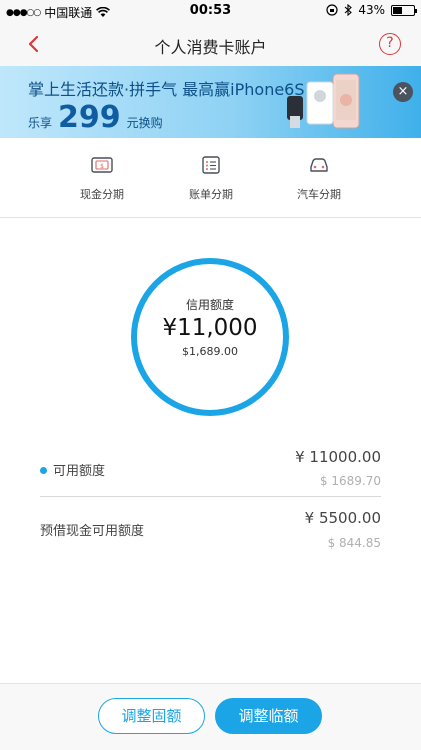  I want to click on menu-item-label: 账单分期, so click(211, 194).